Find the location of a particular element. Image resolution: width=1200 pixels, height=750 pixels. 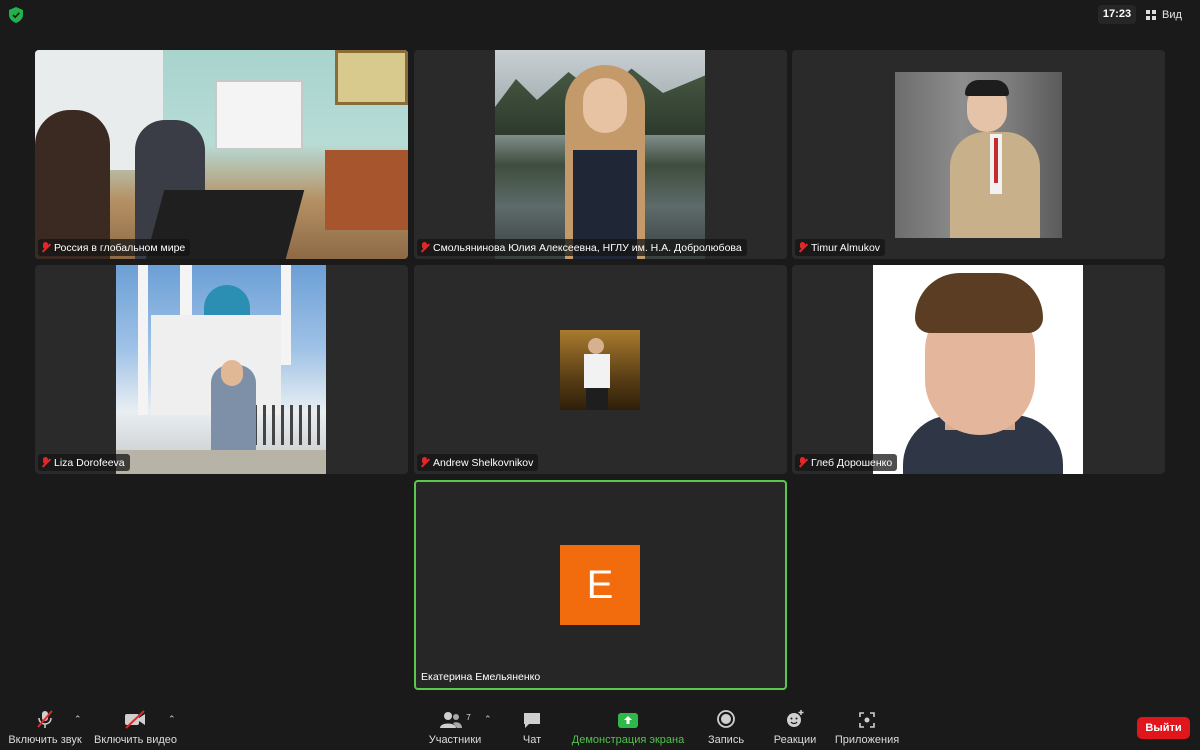

share-screen-label: Демонстрация экрана is located at coordinates (628, 740).